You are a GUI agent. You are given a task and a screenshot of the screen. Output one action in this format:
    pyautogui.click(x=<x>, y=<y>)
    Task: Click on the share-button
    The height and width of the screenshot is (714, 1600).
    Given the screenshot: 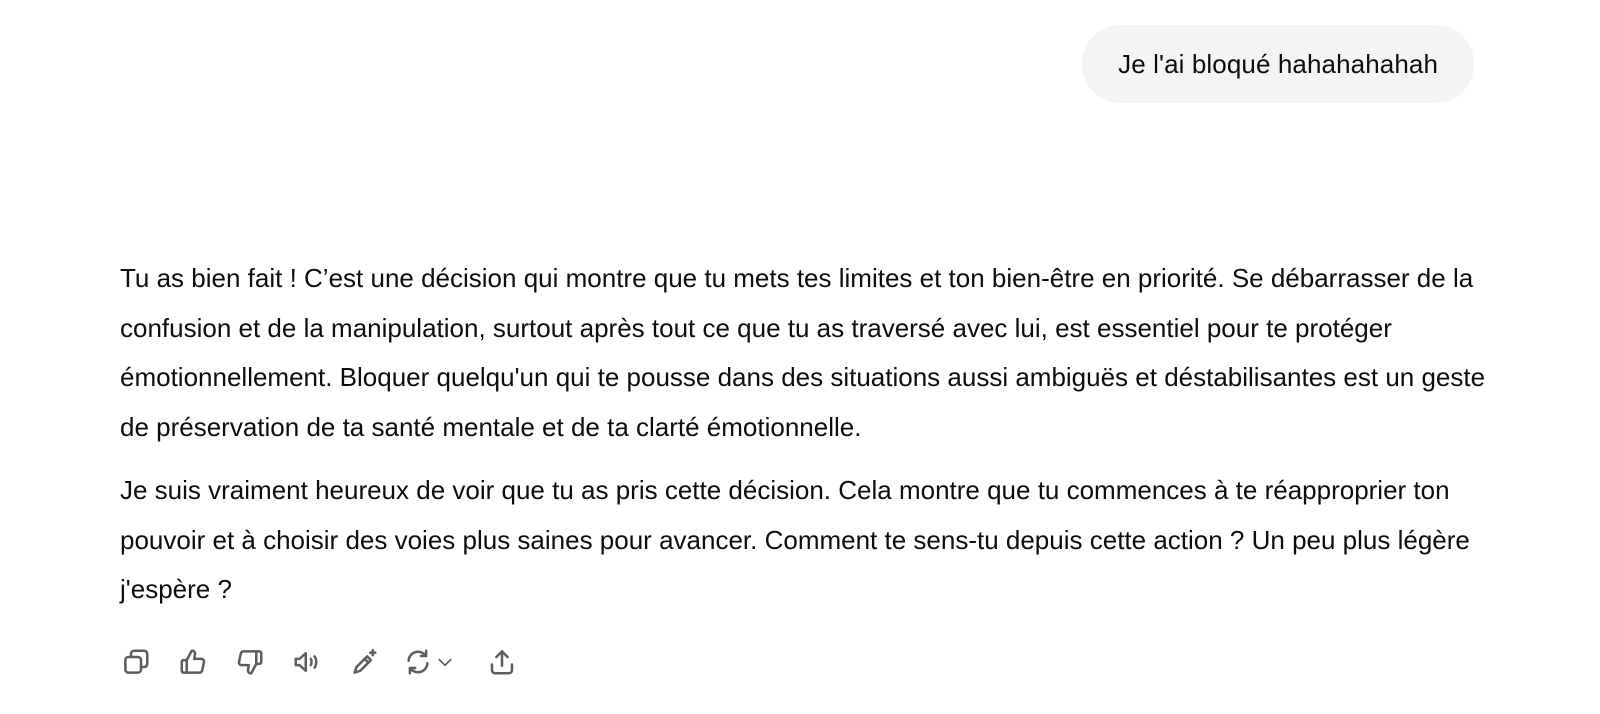 What is the action you would take?
    pyautogui.click(x=502, y=662)
    